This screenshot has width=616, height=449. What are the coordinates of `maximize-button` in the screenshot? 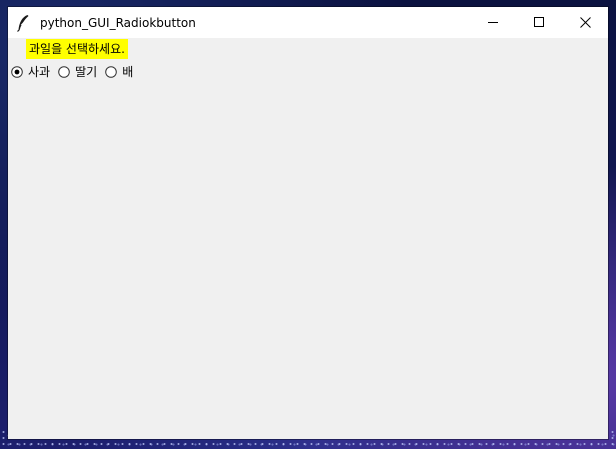 It's located at (539, 22).